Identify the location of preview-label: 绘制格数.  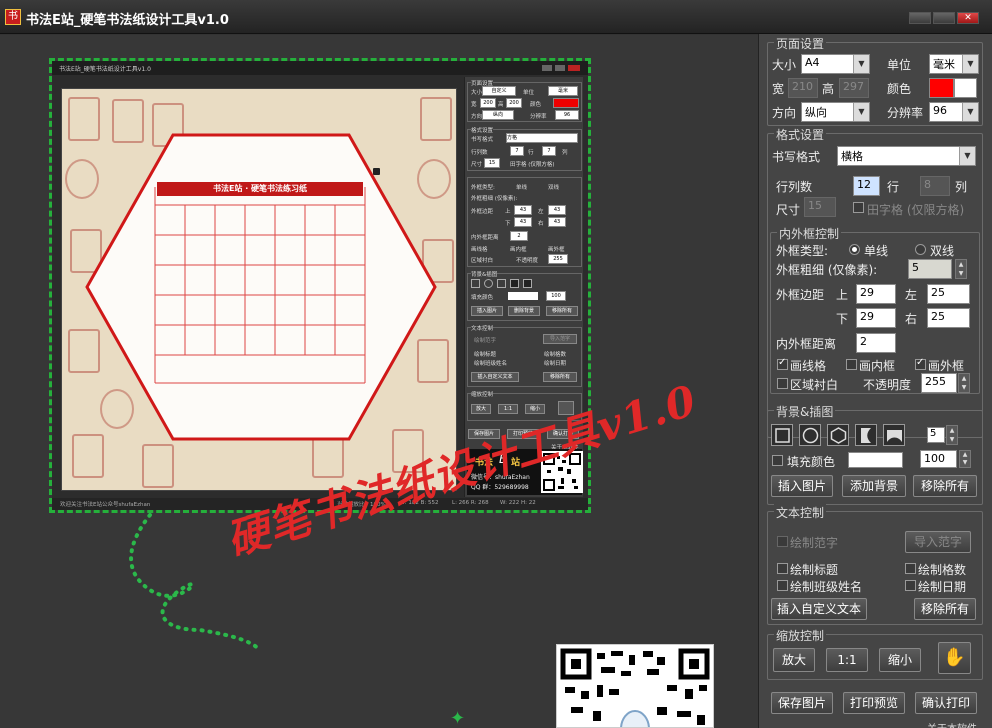
(555, 355).